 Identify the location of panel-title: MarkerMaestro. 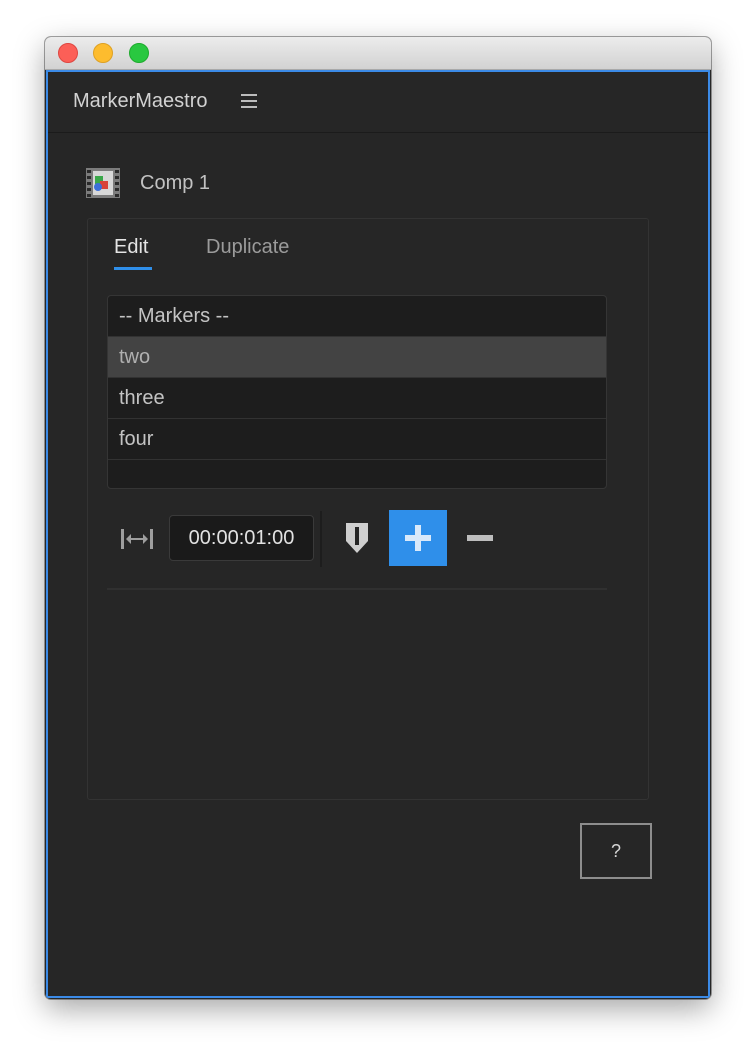
(140, 101).